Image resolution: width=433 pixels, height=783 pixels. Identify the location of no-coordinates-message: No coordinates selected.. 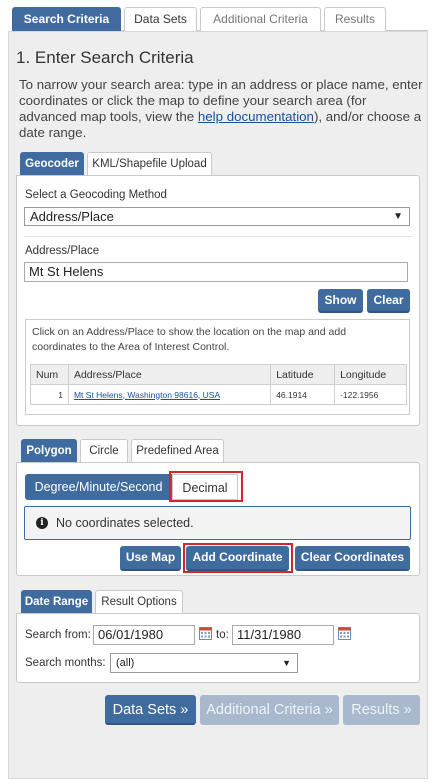
(125, 523).